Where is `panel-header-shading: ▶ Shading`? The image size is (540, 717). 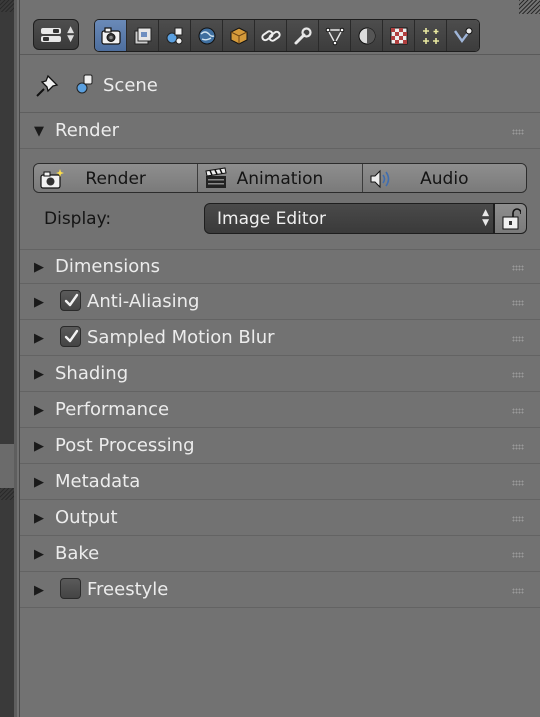 panel-header-shading: ▶ Shading is located at coordinates (280, 374).